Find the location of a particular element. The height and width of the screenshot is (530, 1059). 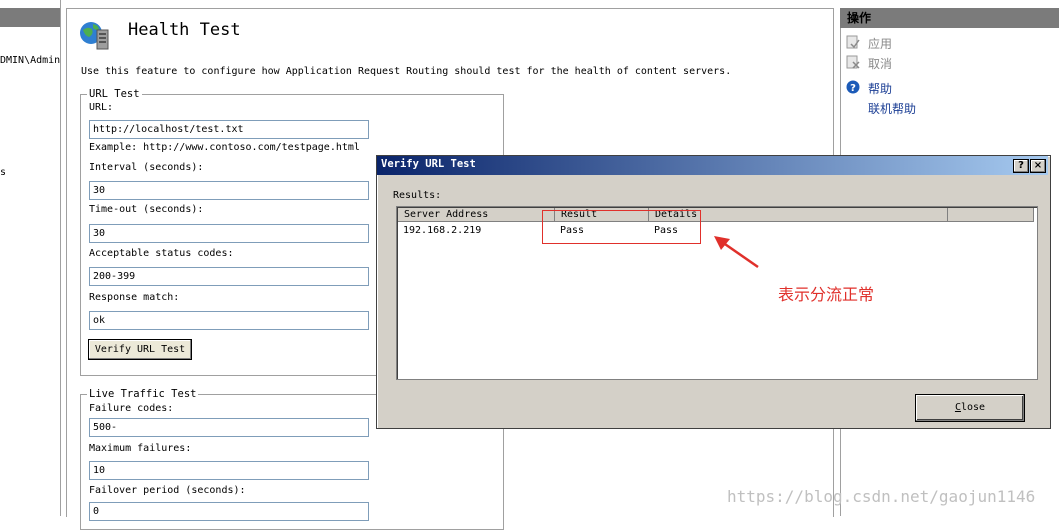

close-button-label: lose is located at coordinates (973, 407).